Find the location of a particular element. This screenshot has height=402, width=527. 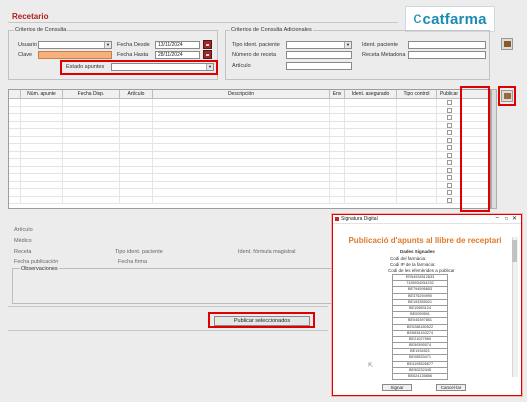

numero-receta-input is located at coordinates (319, 55).